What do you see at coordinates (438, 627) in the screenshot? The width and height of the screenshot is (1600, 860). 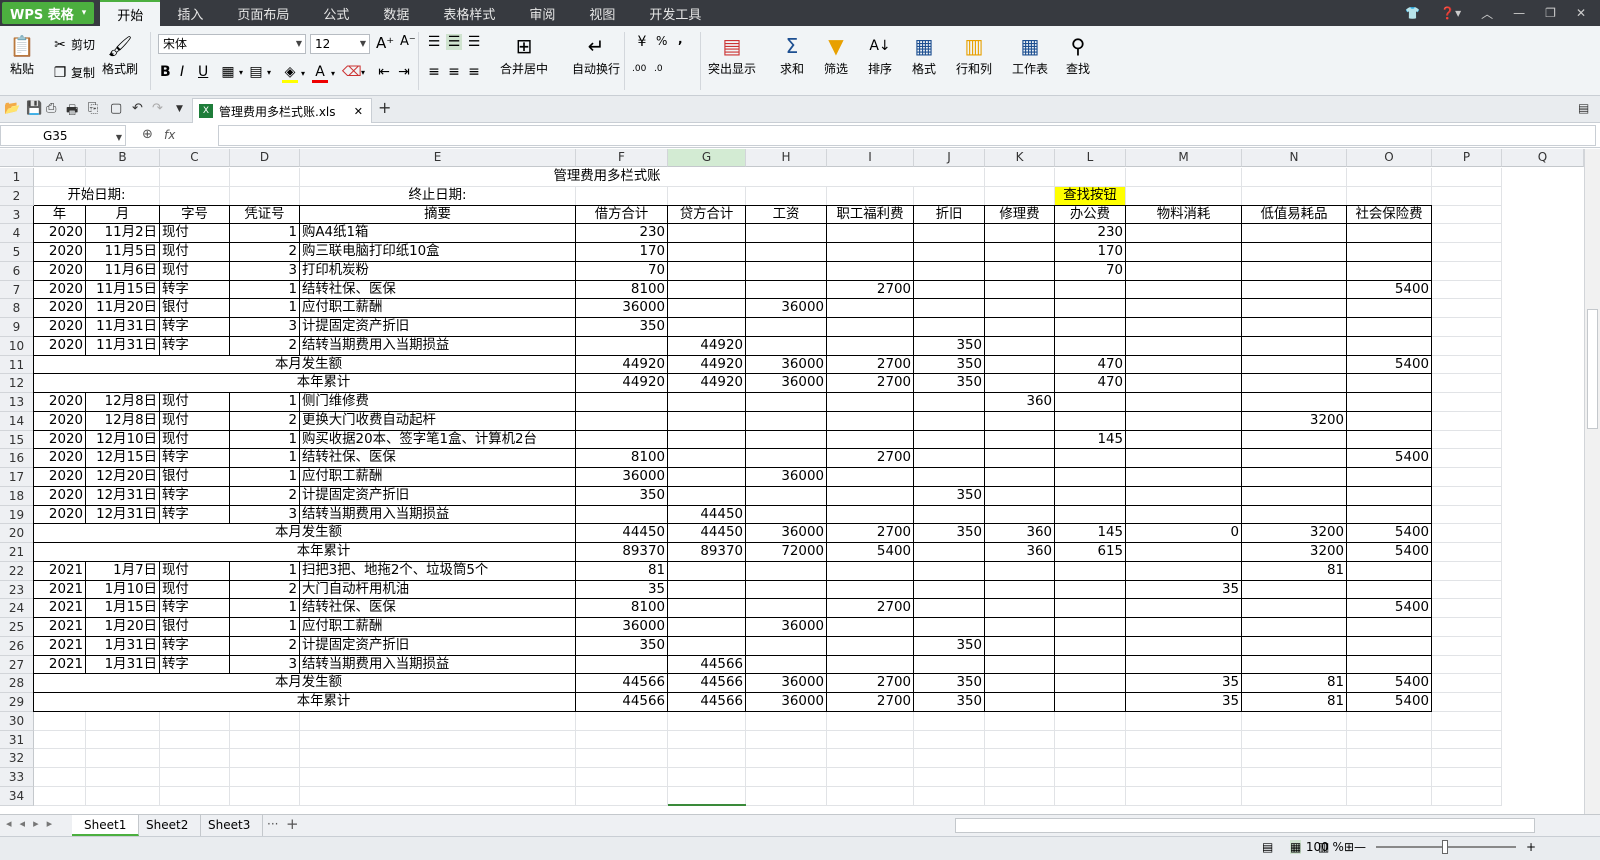 I see `table-cell: 应付职工薪酬` at bounding box center [438, 627].